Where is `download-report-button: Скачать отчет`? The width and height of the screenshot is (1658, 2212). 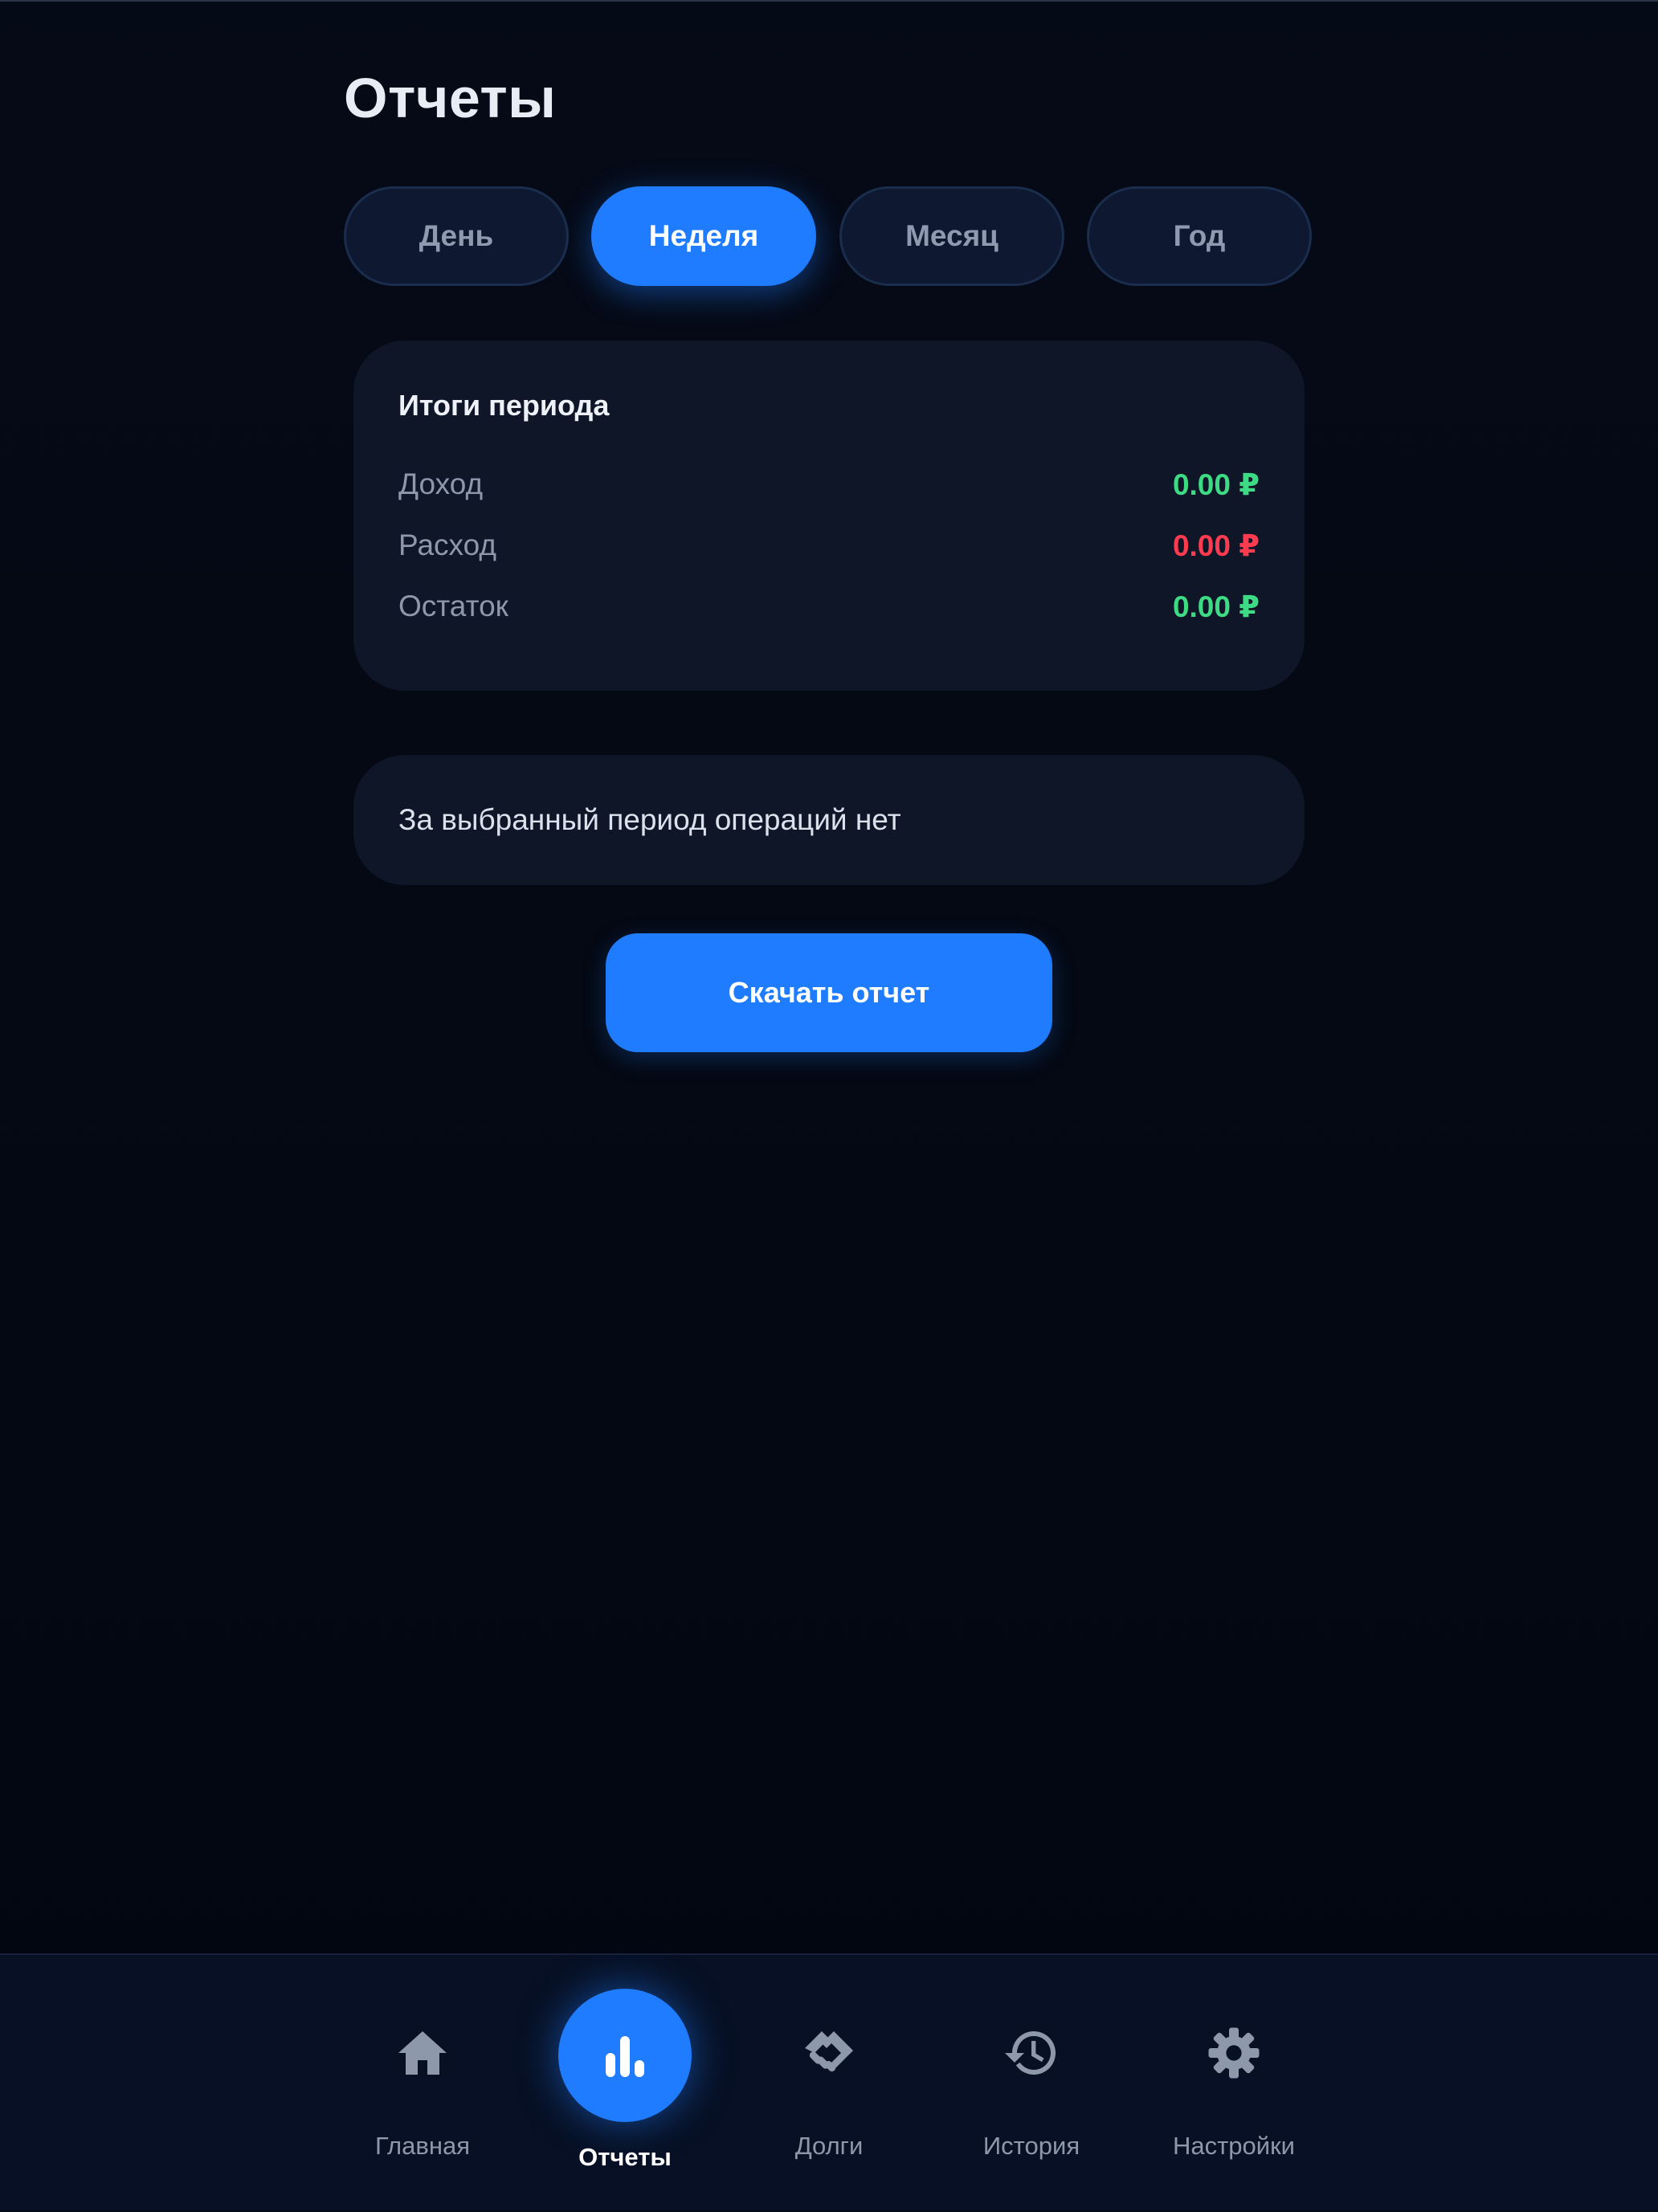
download-report-button: Скачать отчет is located at coordinates (829, 992).